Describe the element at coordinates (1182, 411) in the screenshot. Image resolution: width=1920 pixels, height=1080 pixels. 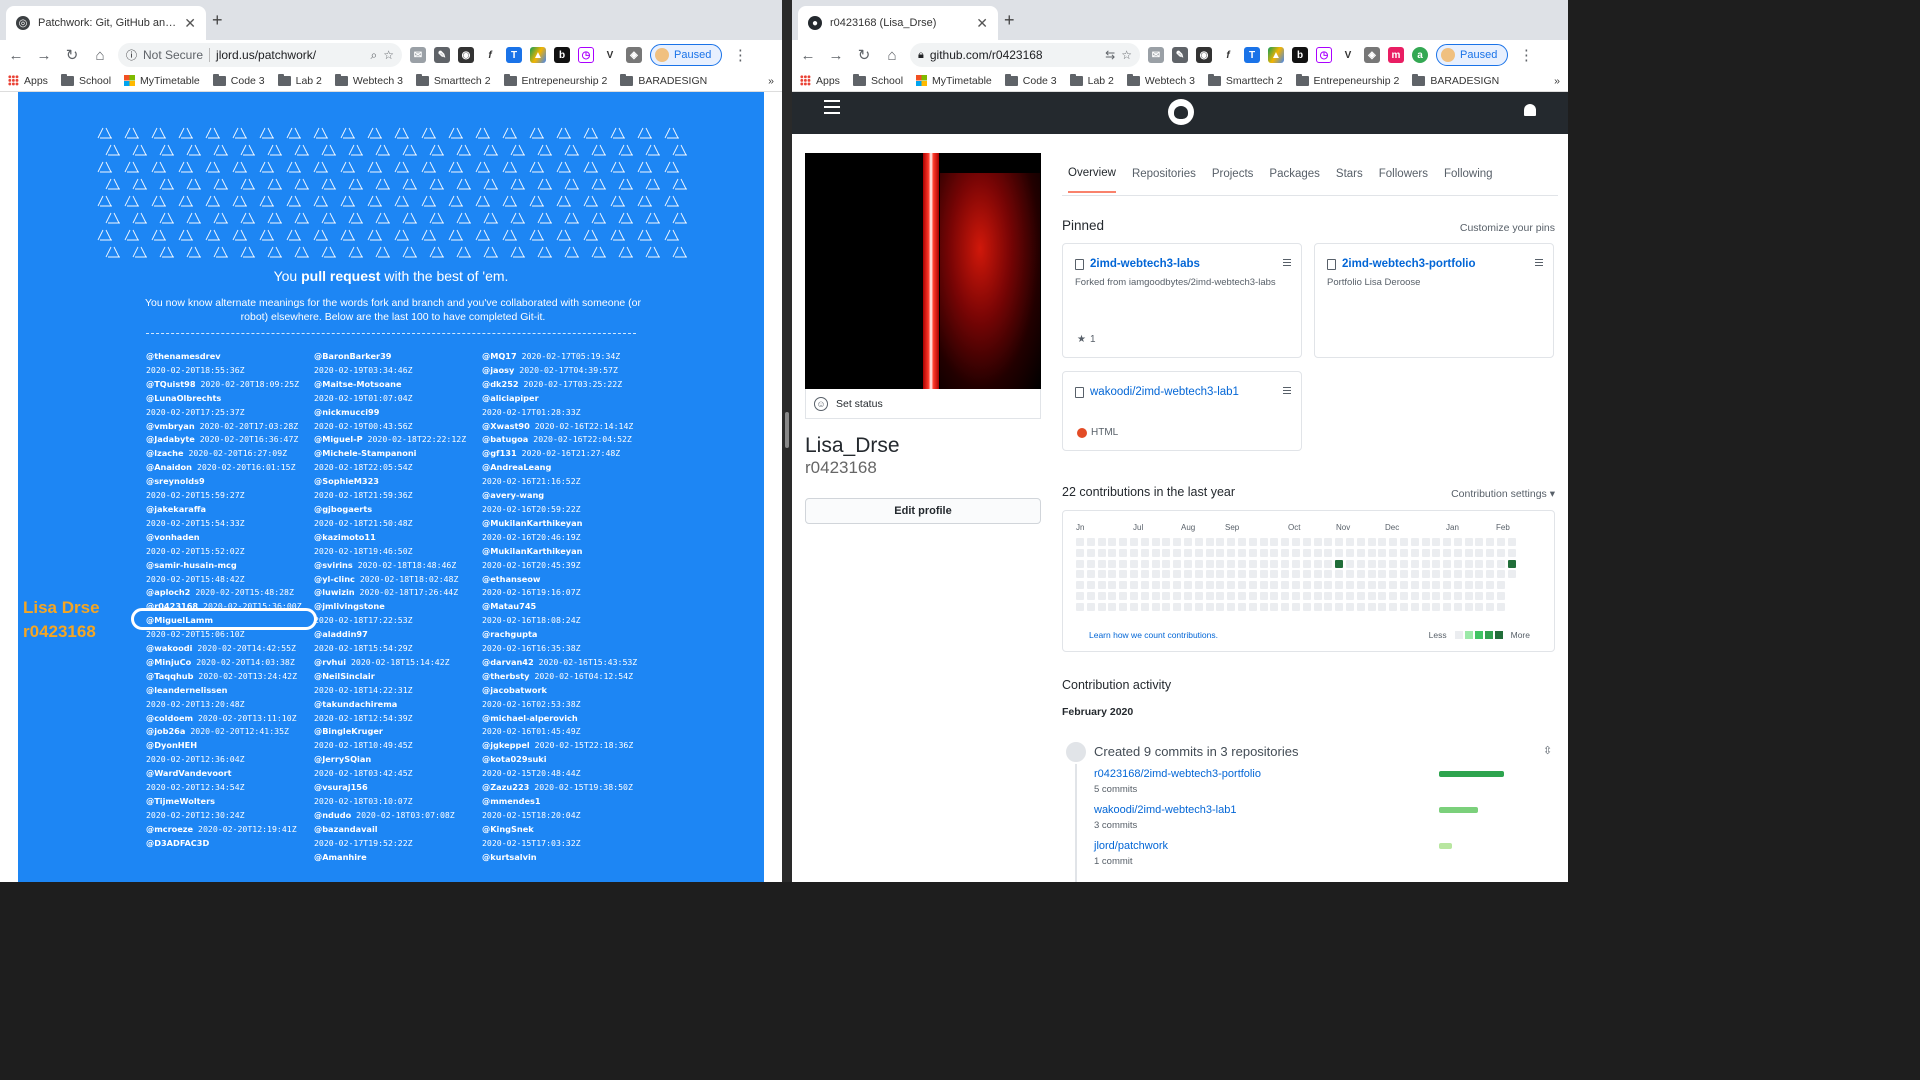
I see `pinned-card: wakoodi/2imd-webtech3-lab1 HTML` at that location.